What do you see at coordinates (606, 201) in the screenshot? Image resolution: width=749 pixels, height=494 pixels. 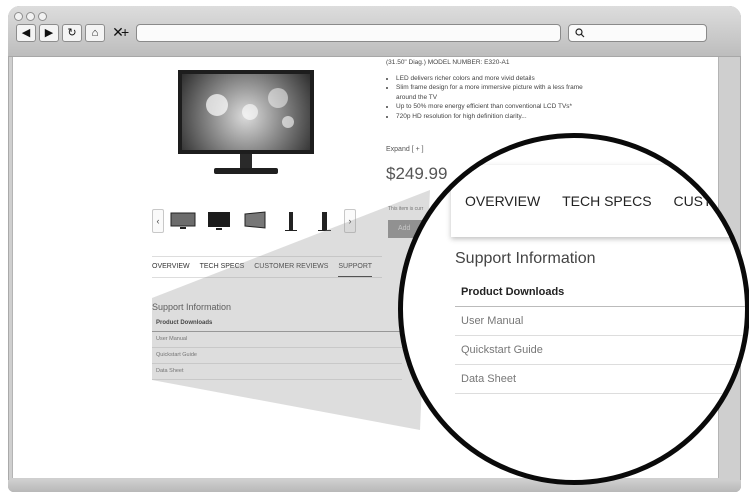 I see `magnified-tab-tech-specs: TECH SPECS` at bounding box center [606, 201].